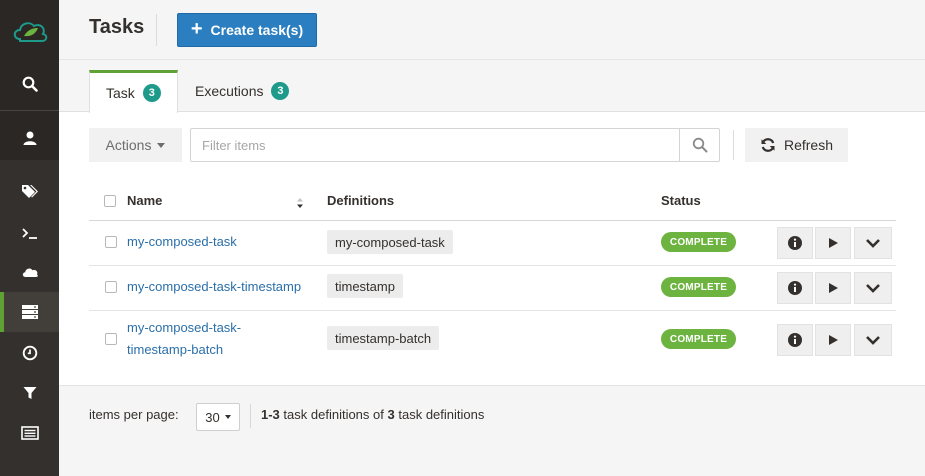 This screenshot has width=925, height=476. What do you see at coordinates (492, 30) in the screenshot?
I see `page-header: Tasks + Create task(s)` at bounding box center [492, 30].